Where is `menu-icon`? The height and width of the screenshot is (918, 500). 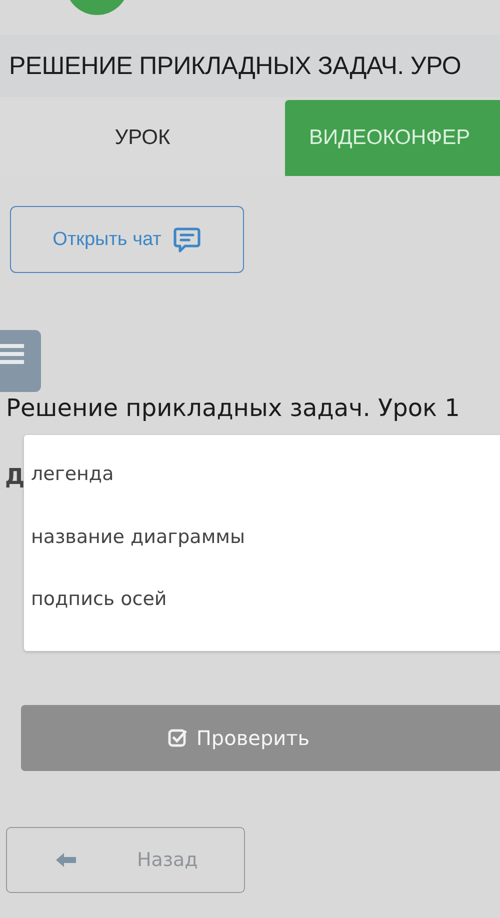 menu-icon is located at coordinates (12, 354).